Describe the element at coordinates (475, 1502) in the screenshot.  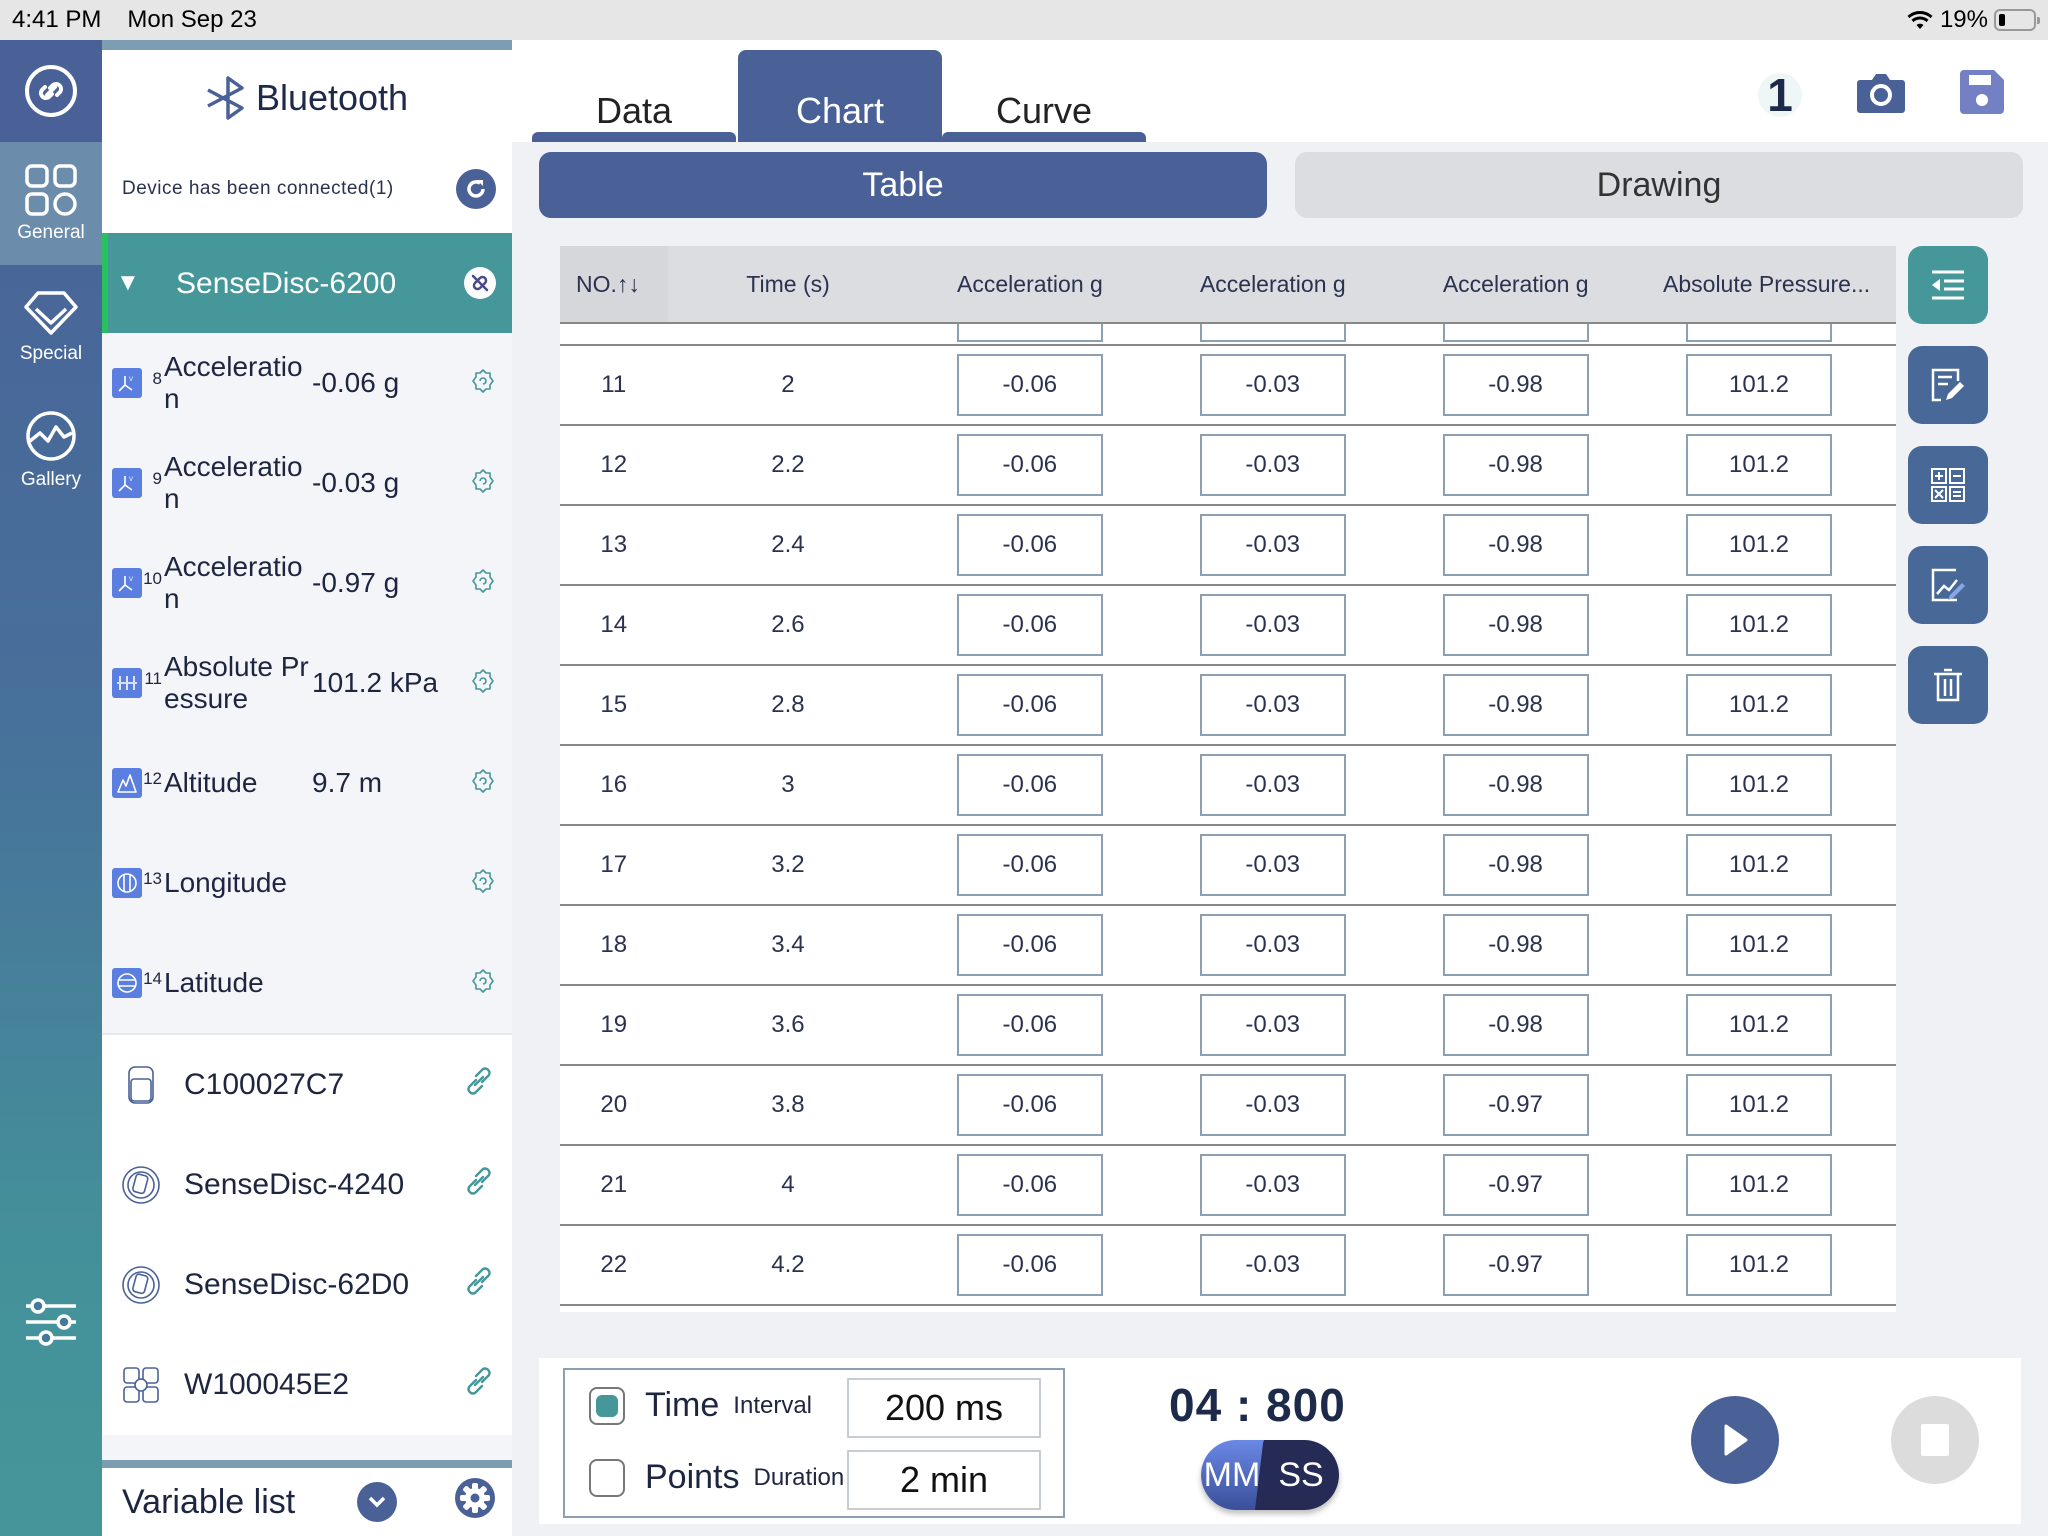
I see `variable-settings-button` at that location.